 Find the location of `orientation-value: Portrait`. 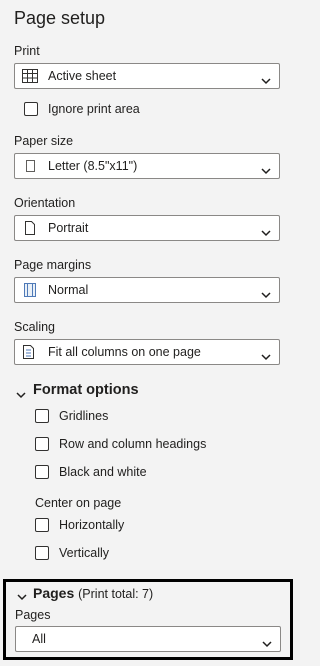

orientation-value: Portrait is located at coordinates (68, 228).